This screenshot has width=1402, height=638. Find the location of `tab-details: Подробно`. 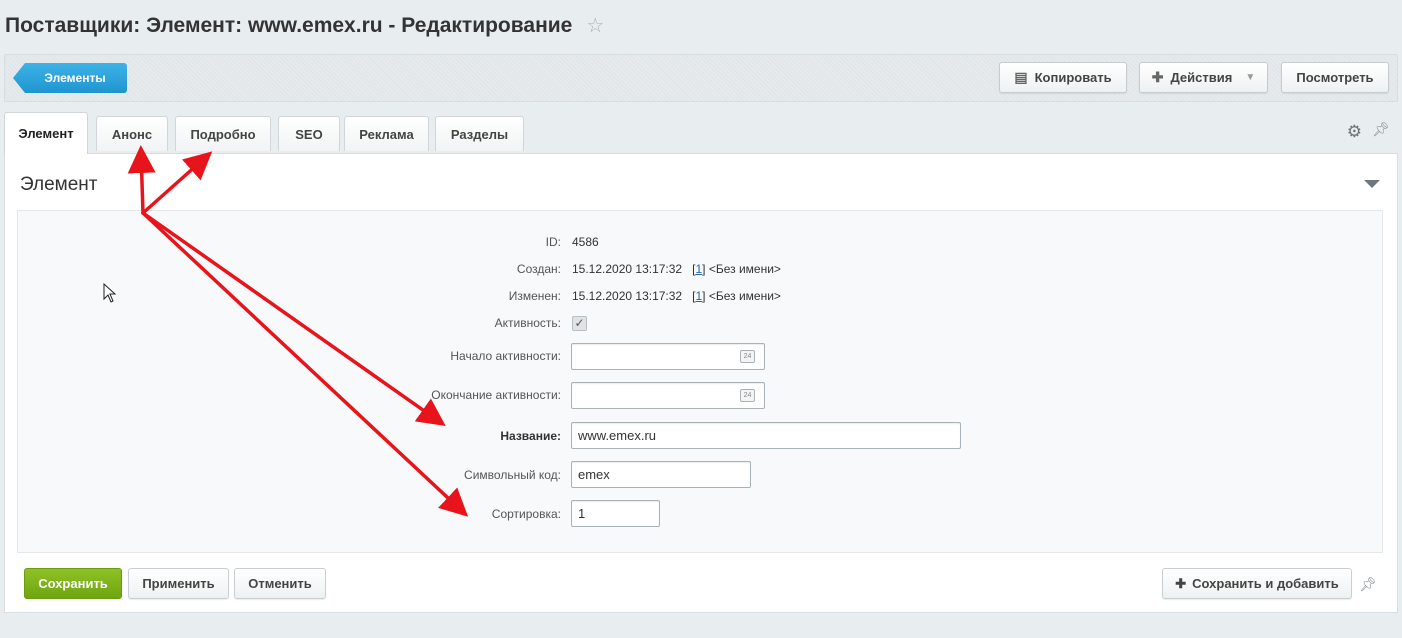

tab-details: Подробно is located at coordinates (223, 133).